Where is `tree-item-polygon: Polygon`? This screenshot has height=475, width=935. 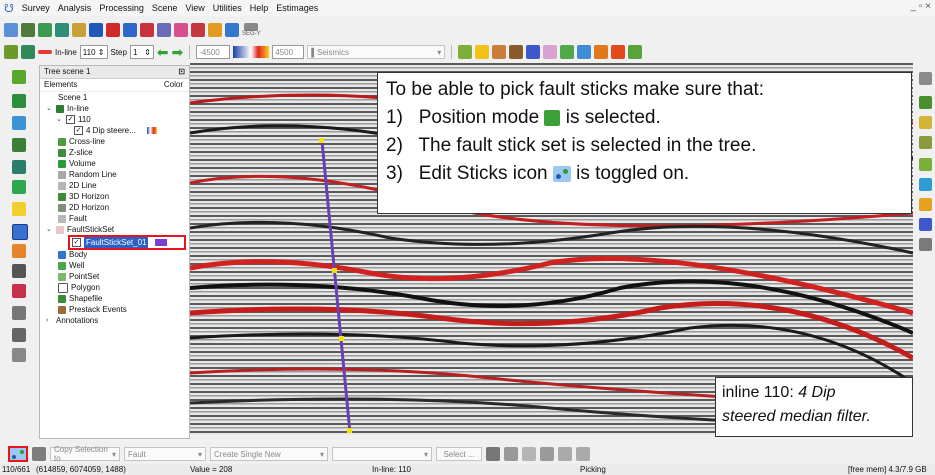 tree-item-polygon: Polygon is located at coordinates (79, 287).